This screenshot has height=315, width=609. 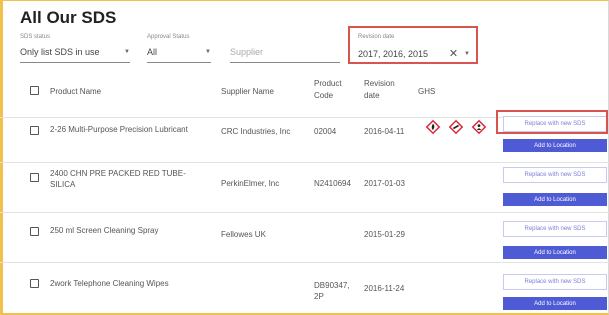 What do you see at coordinates (75, 92) in the screenshot?
I see `header-product-name: Product Name` at bounding box center [75, 92].